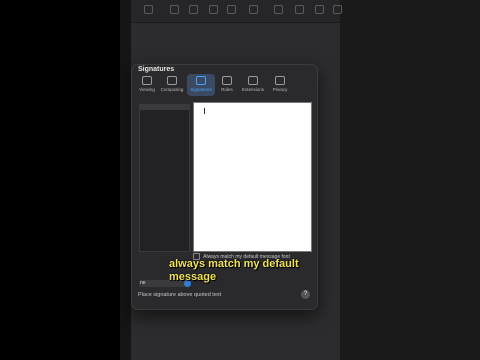 The image size is (480, 360). Describe the element at coordinates (227, 89) in the screenshot. I see `tab-label: Rules` at that location.